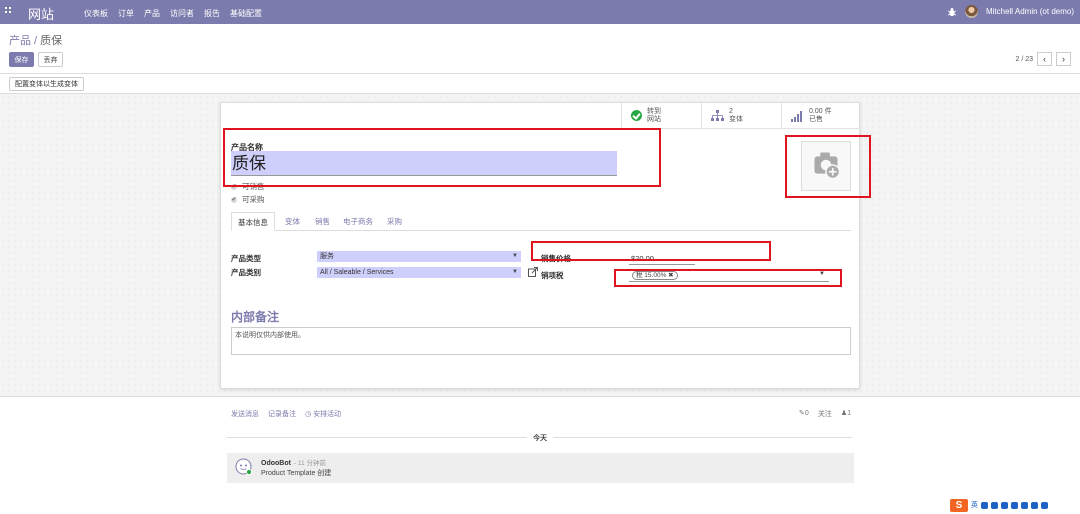 Image resolution: width=1080 pixels, height=514 pixels. I want to click on product-type-label: 产品类型, so click(246, 258).